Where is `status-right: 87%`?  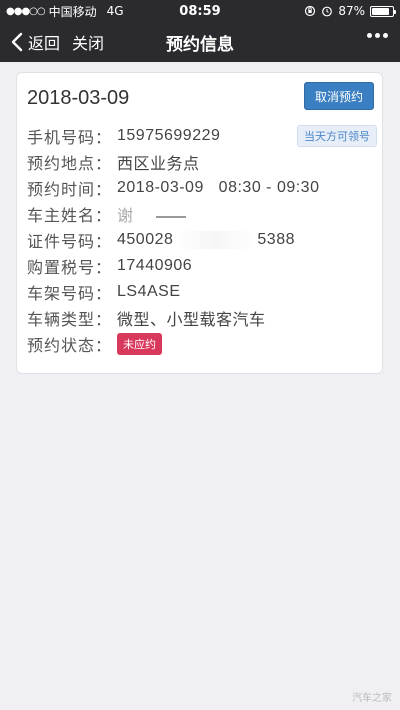
status-right: 87% is located at coordinates (350, 11).